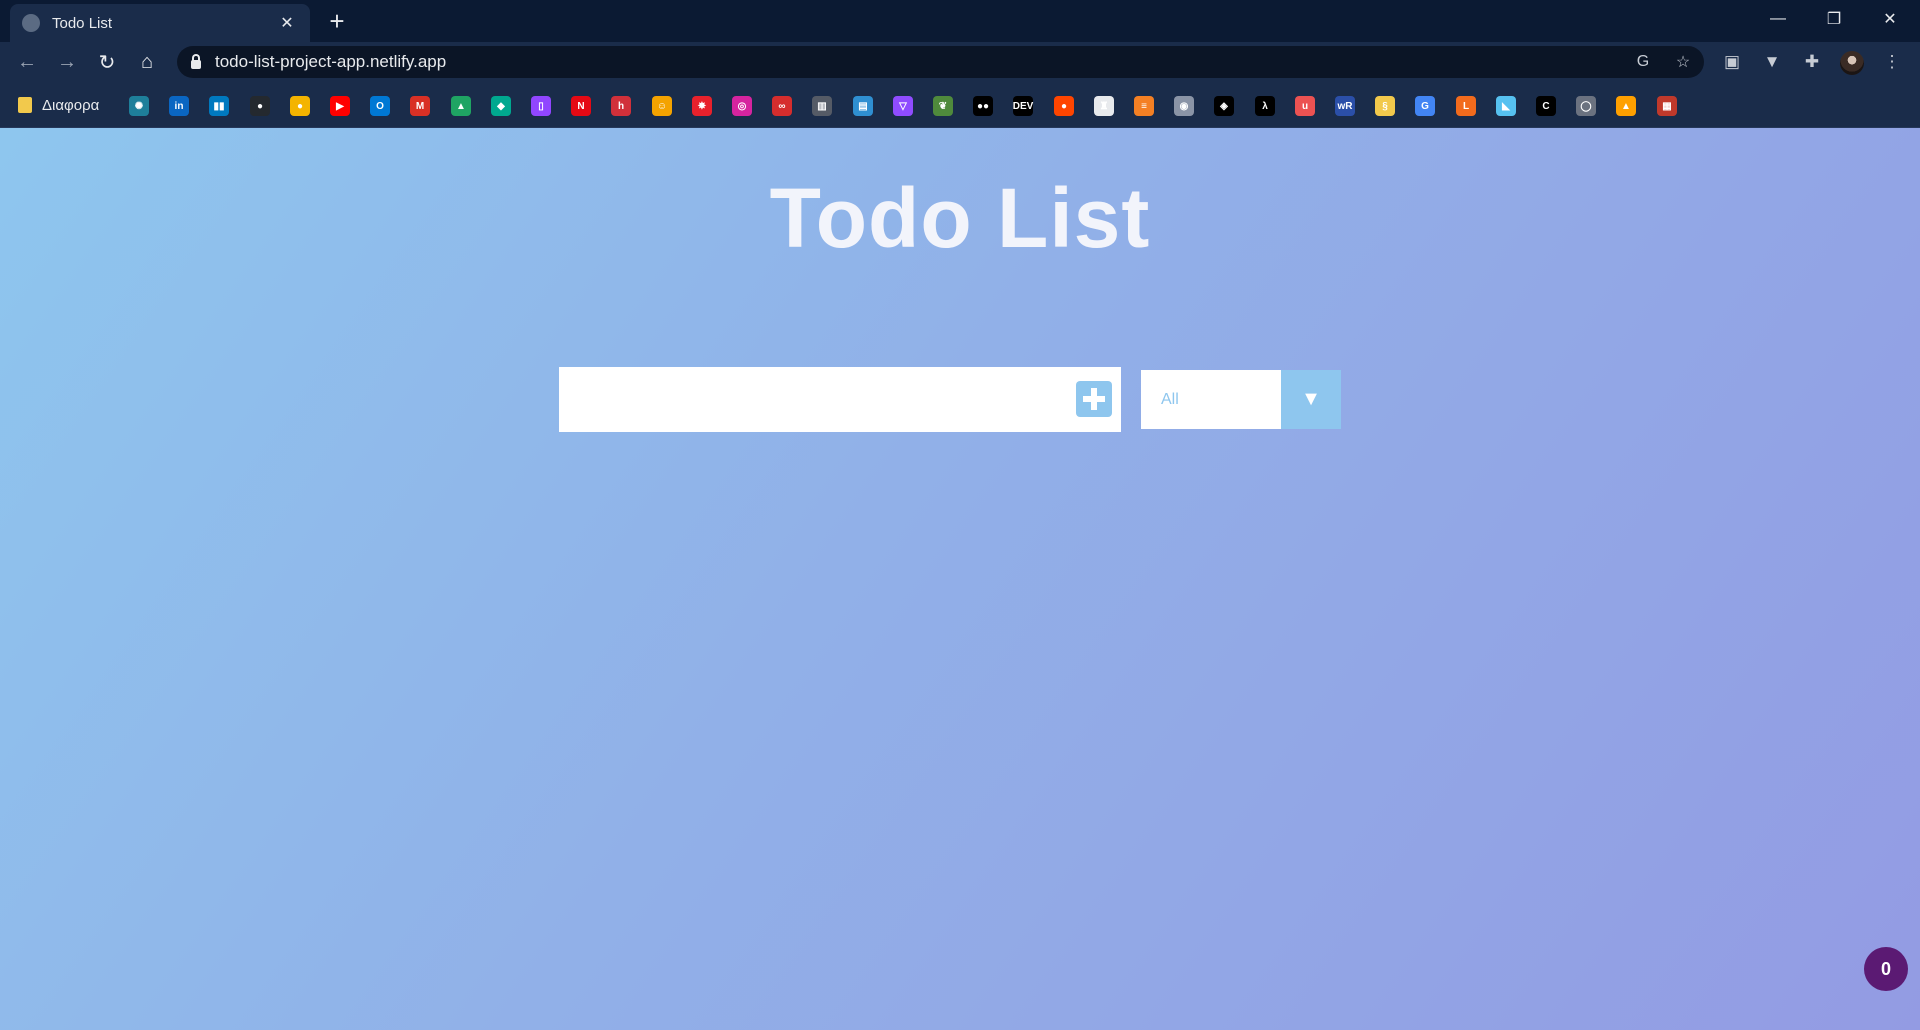 This screenshot has height=1030, width=1920. What do you see at coordinates (1683, 62) in the screenshot?
I see `bookmark-star-icon: ☆` at bounding box center [1683, 62].